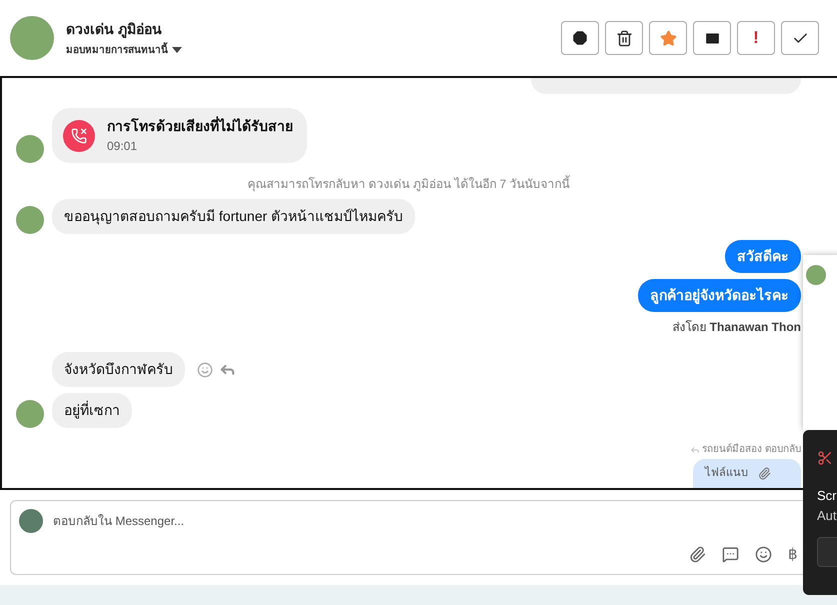 Image resolution: width=837 pixels, height=605 pixels. Describe the element at coordinates (756, 38) in the screenshot. I see `urgent-button: !` at that location.